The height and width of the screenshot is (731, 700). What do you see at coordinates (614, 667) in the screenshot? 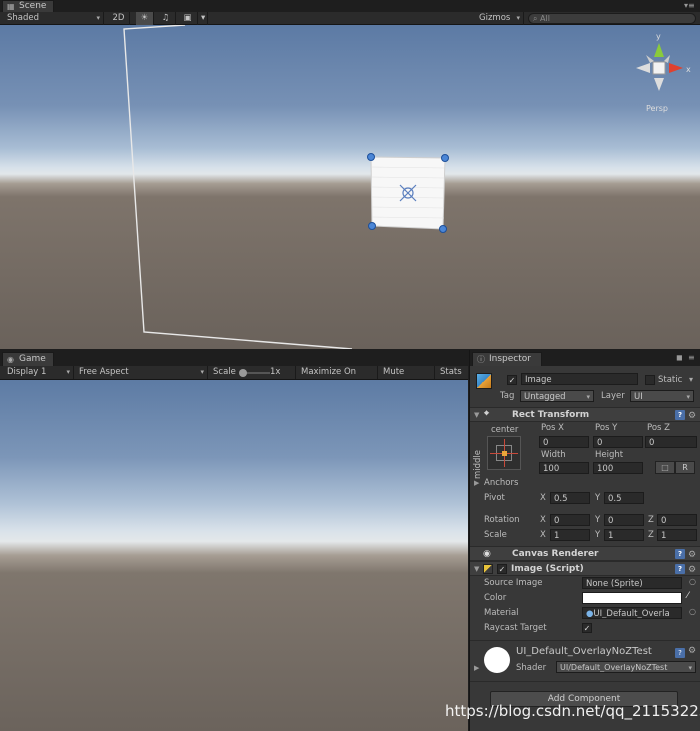
I see `shader-value: UI/Default_OverlayNoZTest` at bounding box center [614, 667].